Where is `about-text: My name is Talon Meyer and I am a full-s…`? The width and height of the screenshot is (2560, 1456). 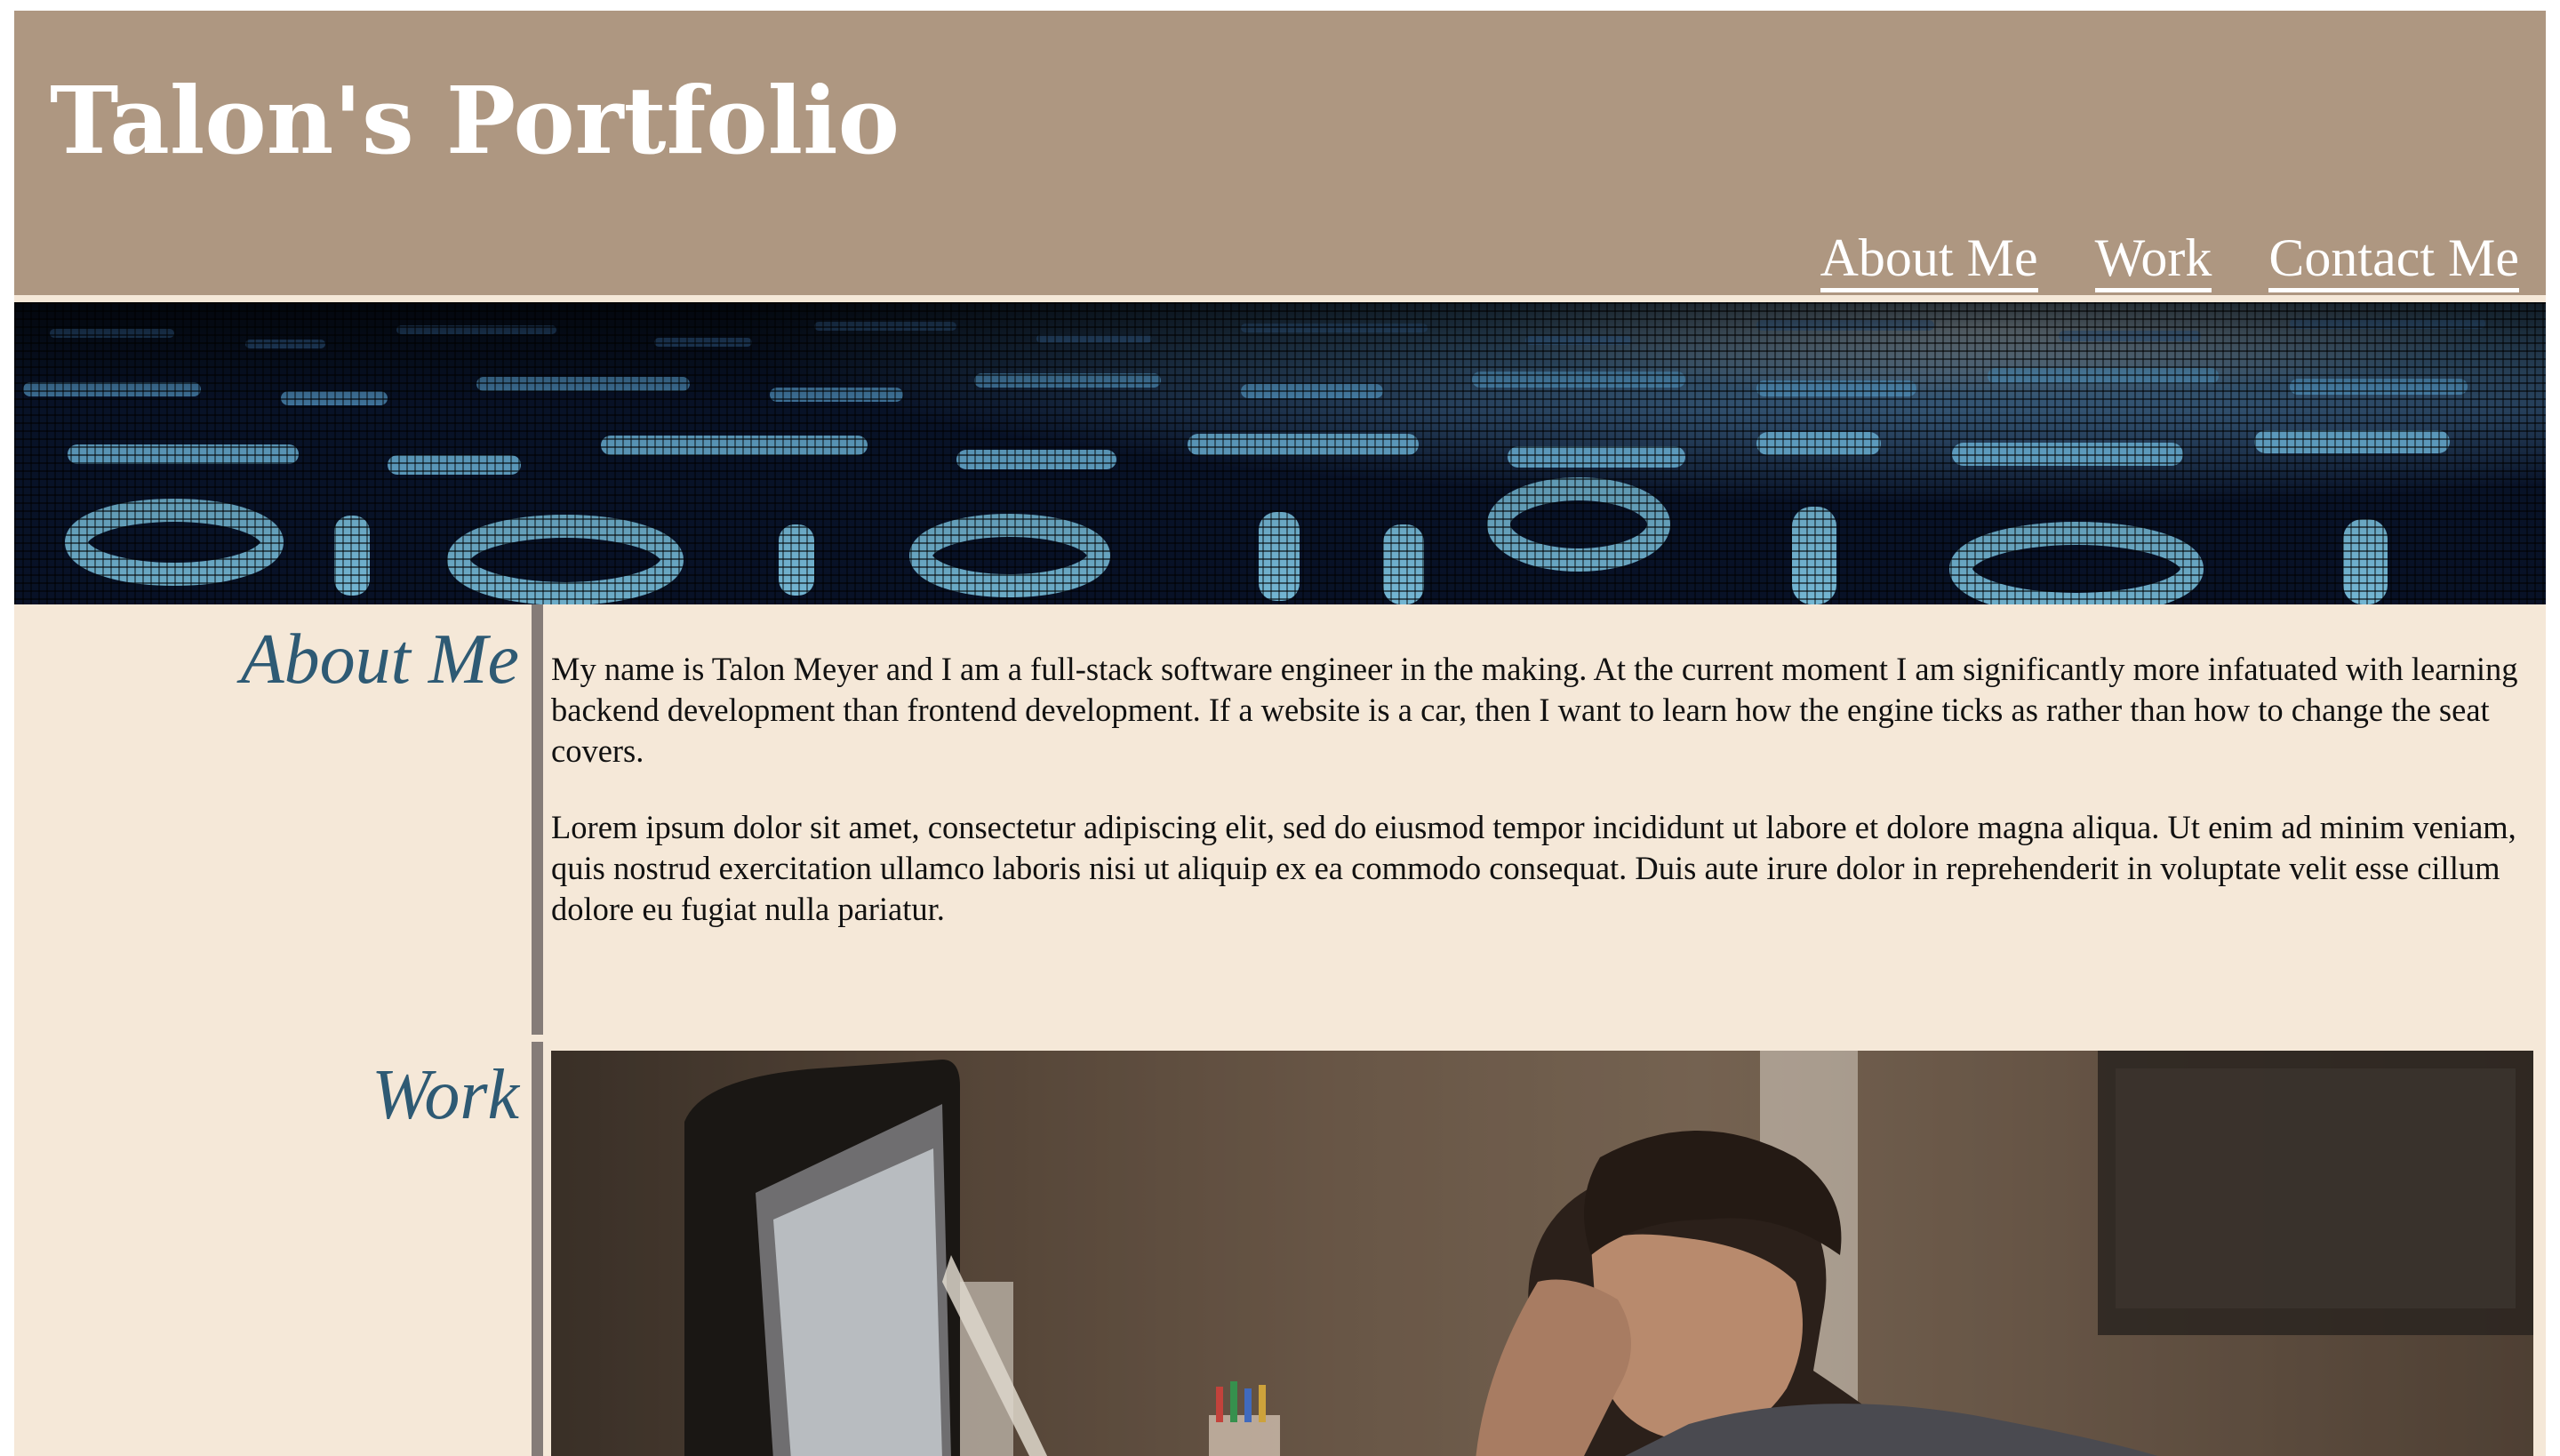
about-text: My name is Talon Meyer and I am a full-s… is located at coordinates (1542, 789).